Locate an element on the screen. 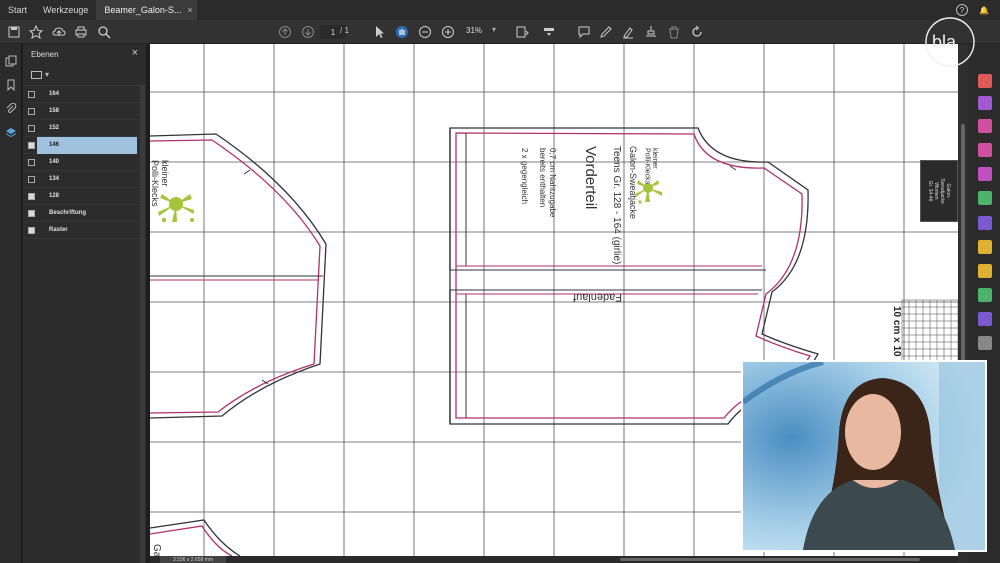 Image resolution: width=1000 pixels, height=563 pixels. page-dimensions: 3.536 x 2.658 mm is located at coordinates (193, 559).